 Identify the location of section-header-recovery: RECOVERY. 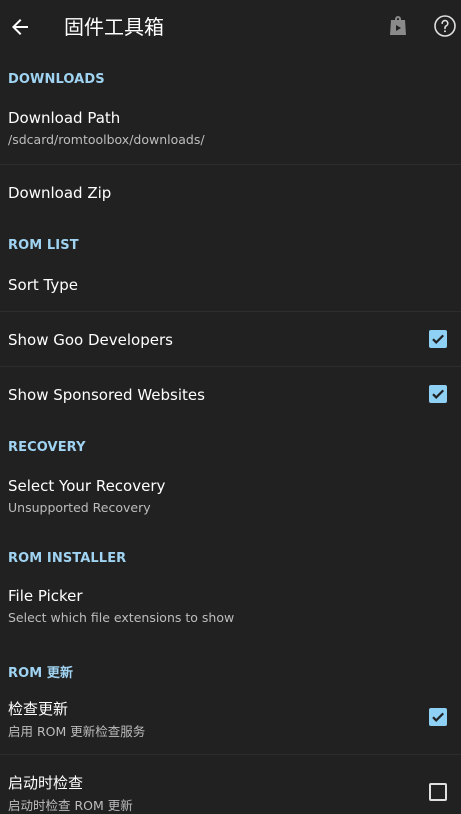
(47, 447).